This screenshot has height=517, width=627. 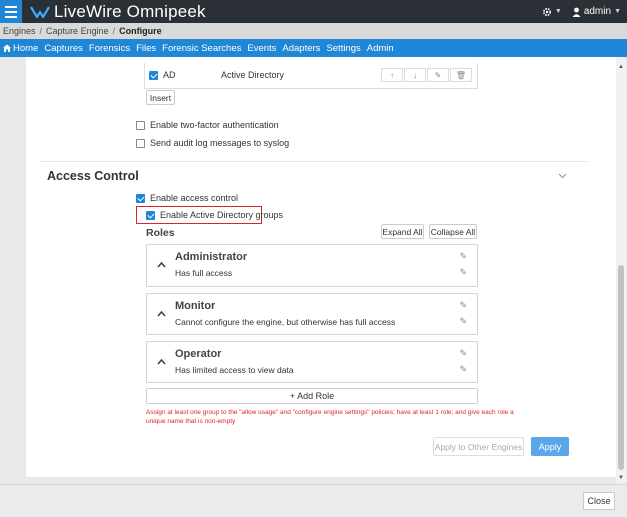 I want to click on delete-provider-button: 🗑, so click(x=461, y=75).